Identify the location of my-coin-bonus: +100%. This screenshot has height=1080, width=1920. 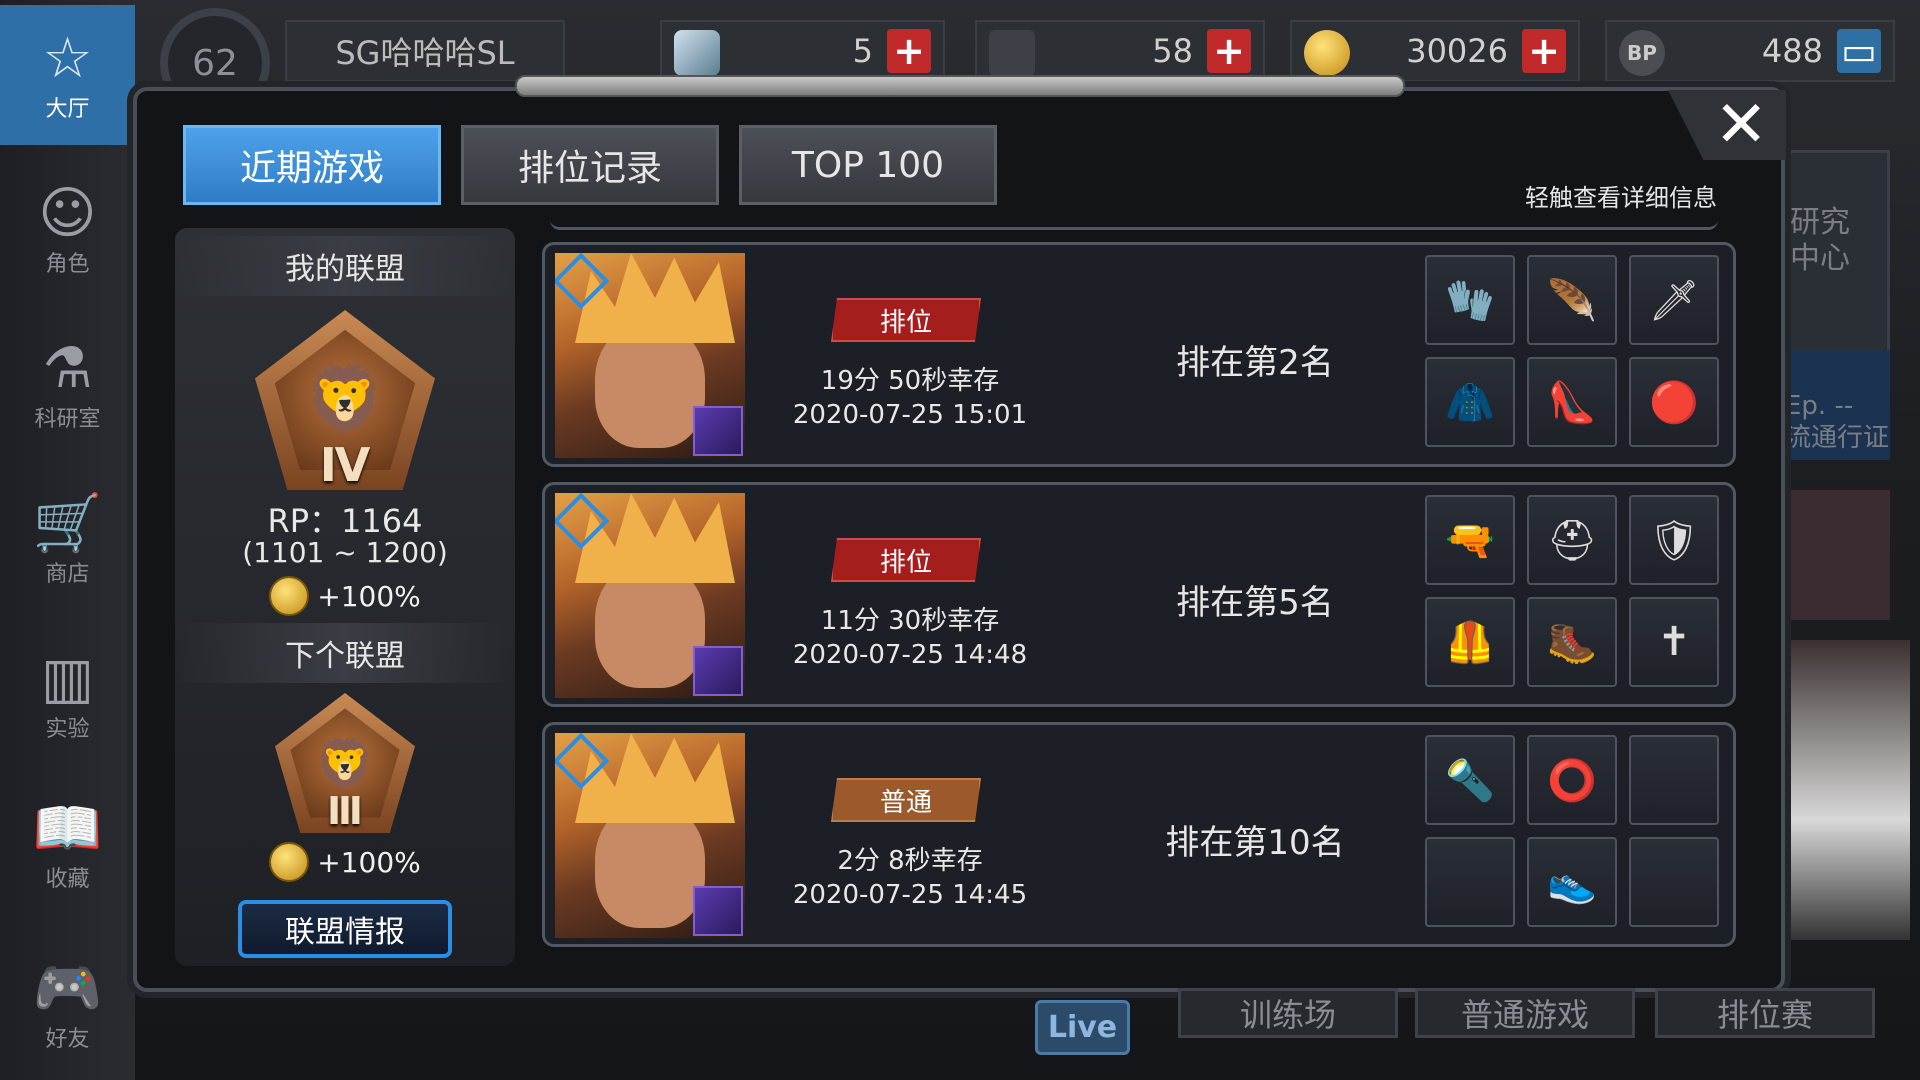
(345, 596).